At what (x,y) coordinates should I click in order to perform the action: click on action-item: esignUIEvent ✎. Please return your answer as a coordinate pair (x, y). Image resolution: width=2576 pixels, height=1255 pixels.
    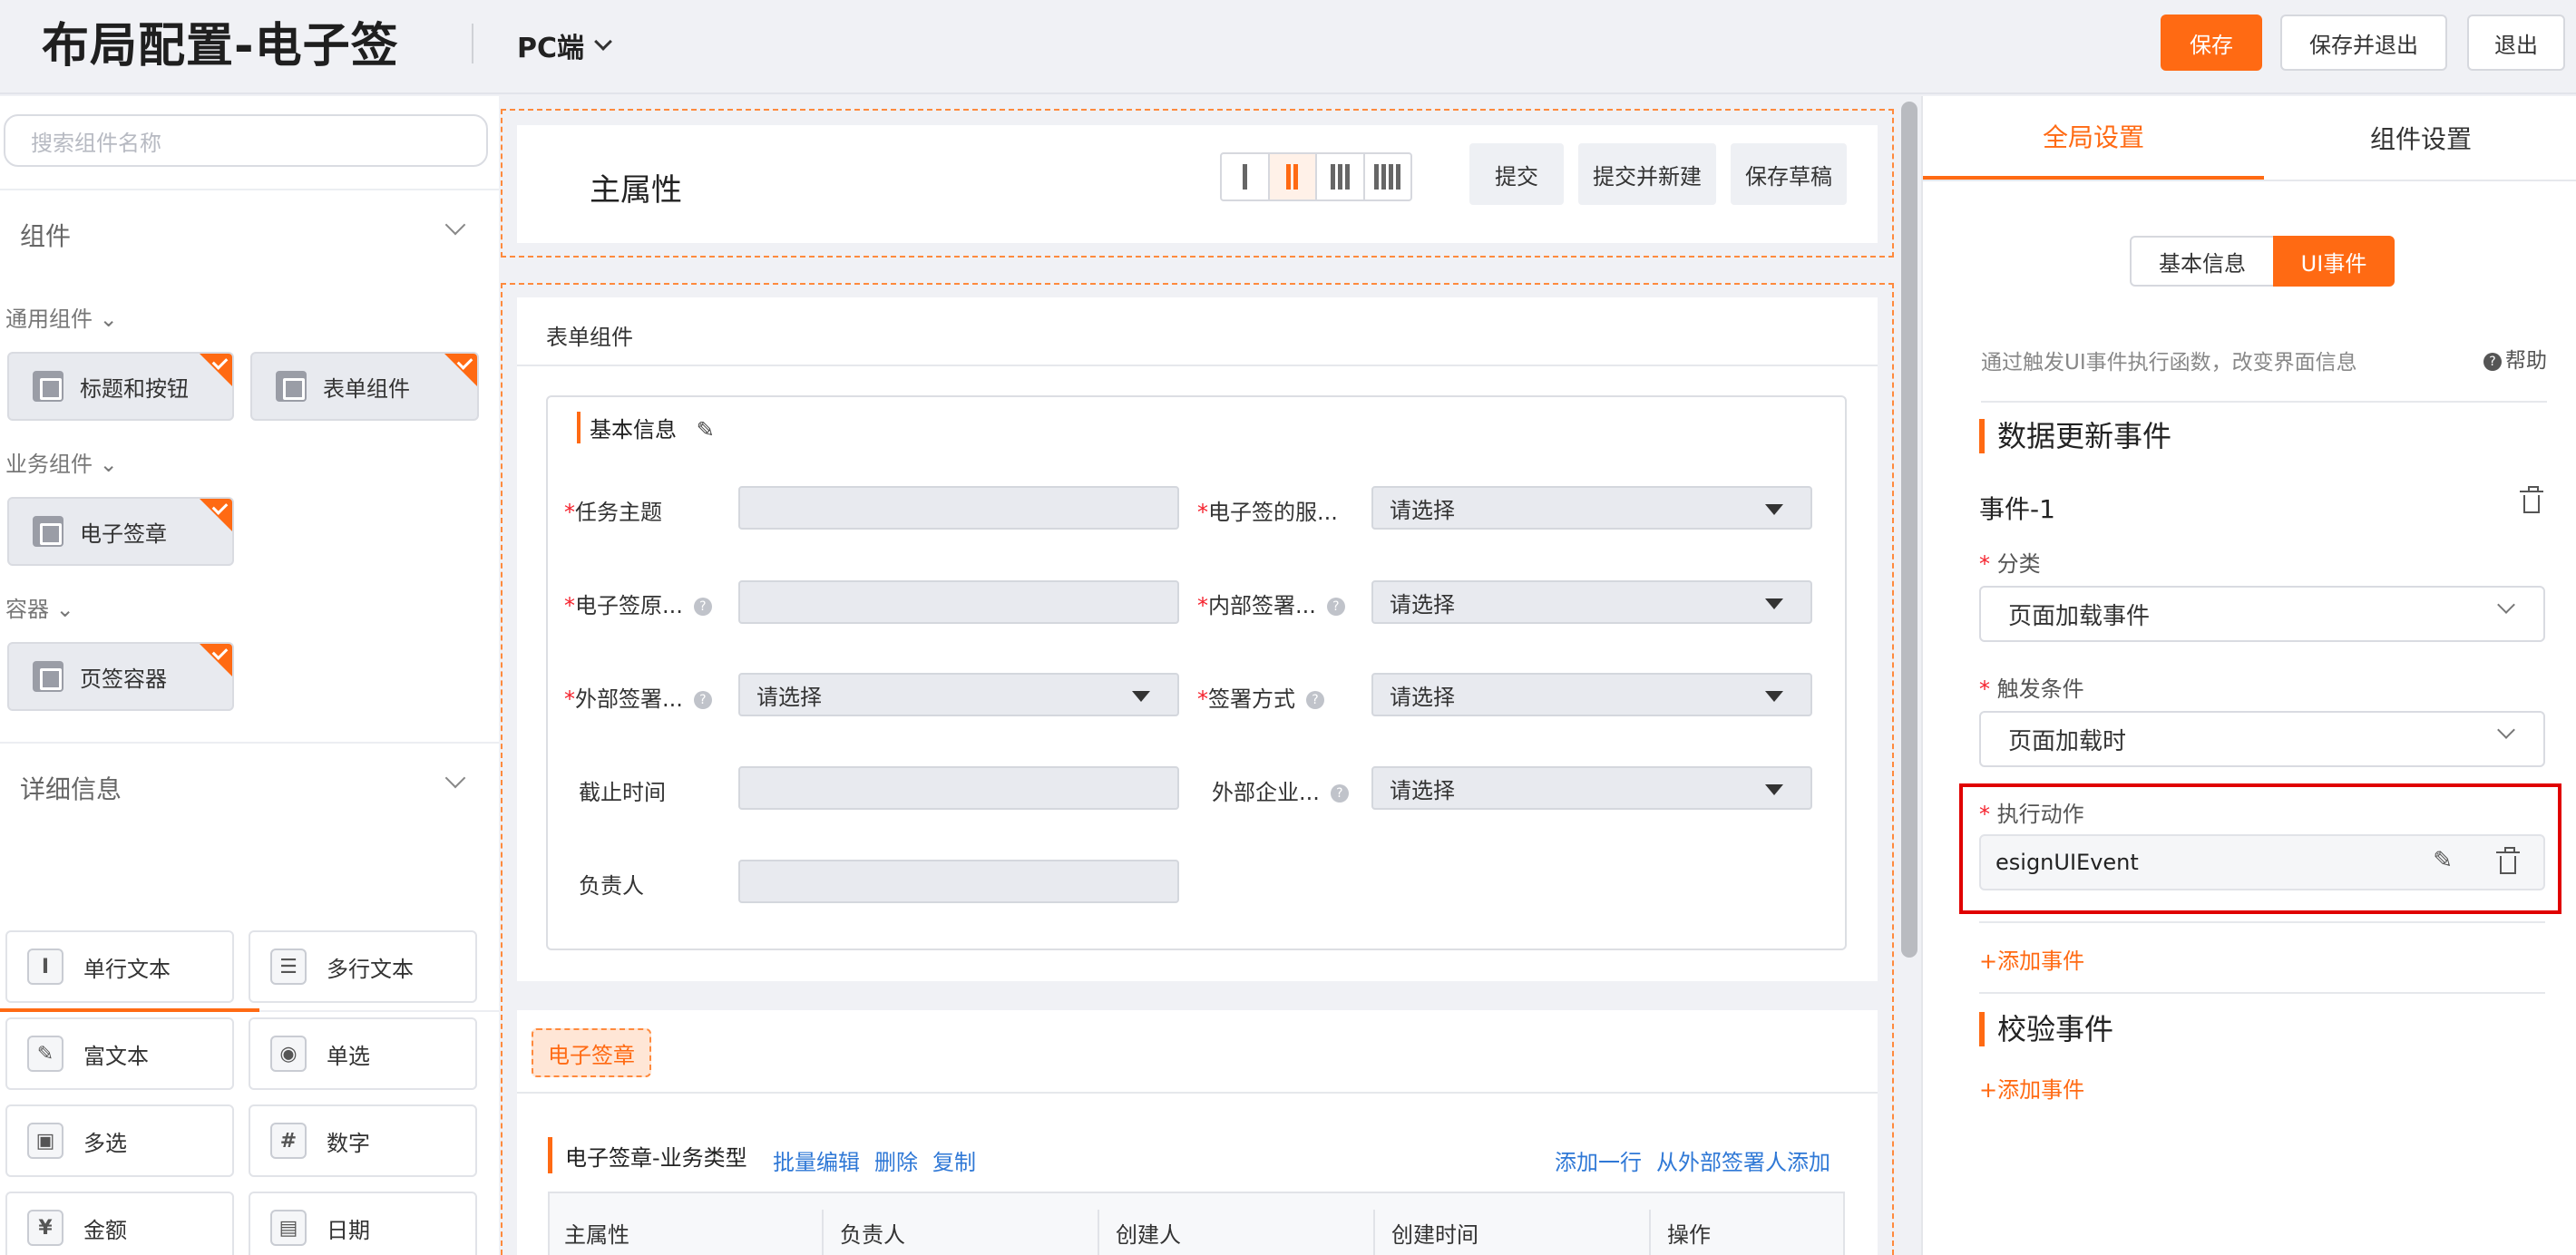
    Looking at the image, I should click on (2262, 862).